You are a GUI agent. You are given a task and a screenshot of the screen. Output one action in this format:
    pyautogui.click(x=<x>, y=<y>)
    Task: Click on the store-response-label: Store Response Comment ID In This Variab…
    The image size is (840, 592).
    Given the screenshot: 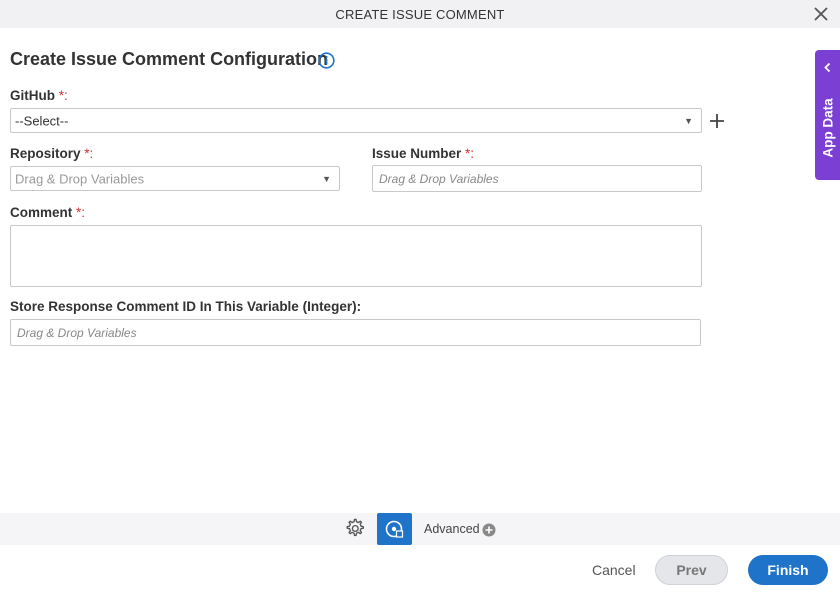 What is the action you would take?
    pyautogui.click(x=186, y=306)
    